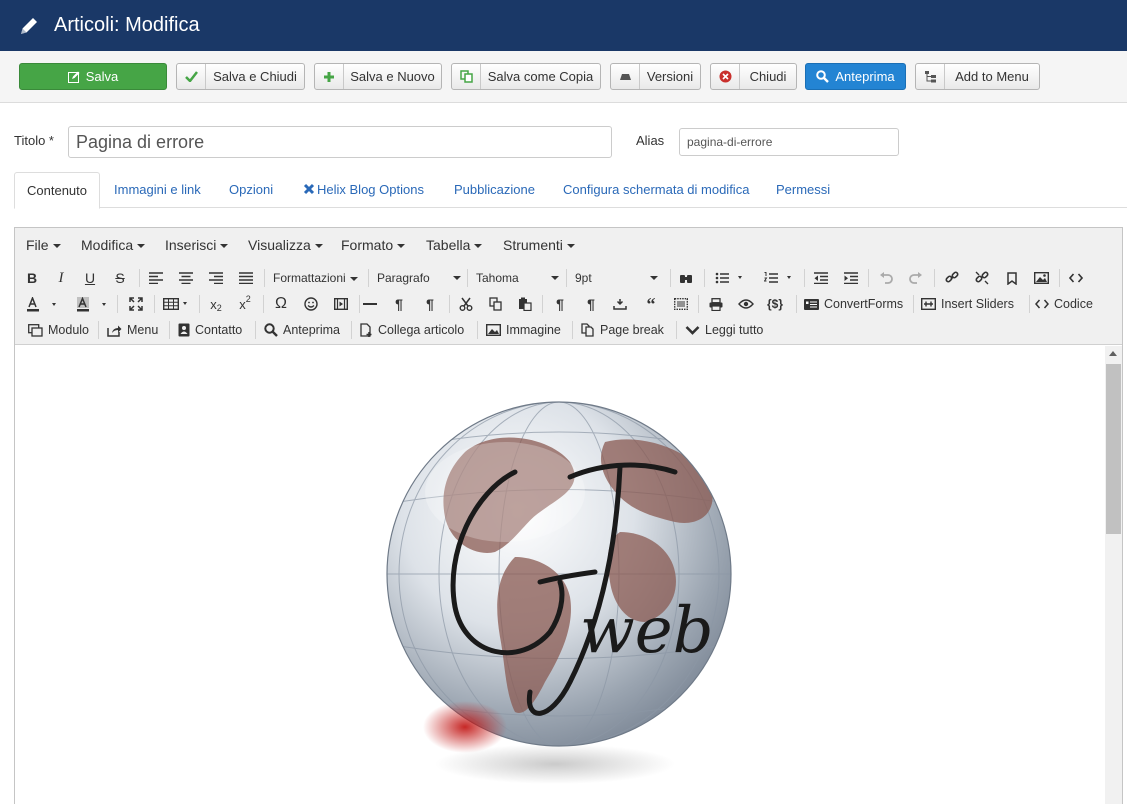 This screenshot has height=804, width=1127. Describe the element at coordinates (136, 304) in the screenshot. I see `fullscreen-icon` at that location.